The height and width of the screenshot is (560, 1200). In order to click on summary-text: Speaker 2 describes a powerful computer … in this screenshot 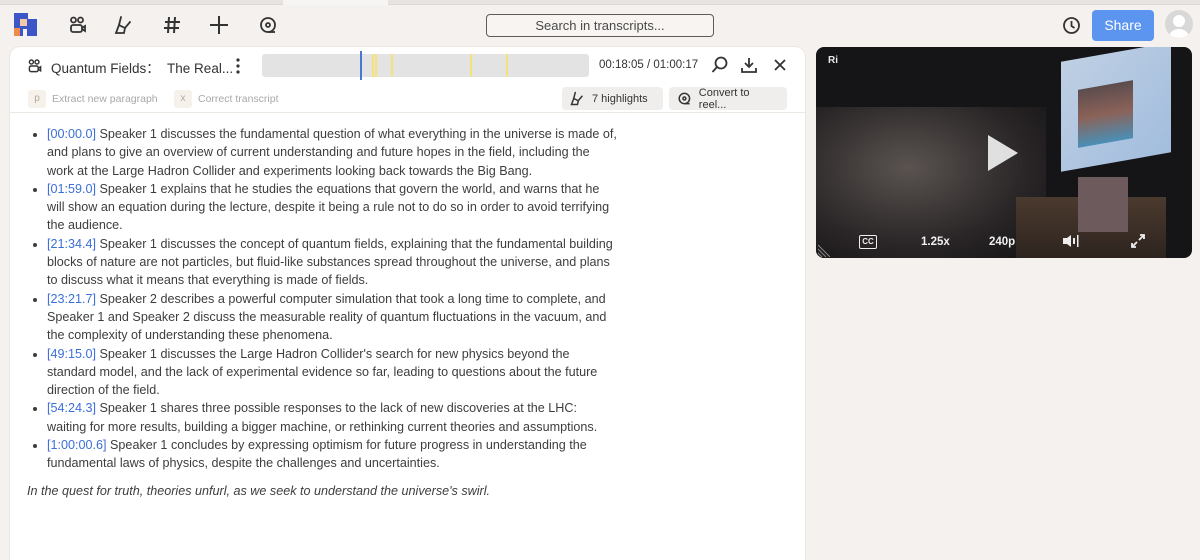, I will do `click(327, 317)`.